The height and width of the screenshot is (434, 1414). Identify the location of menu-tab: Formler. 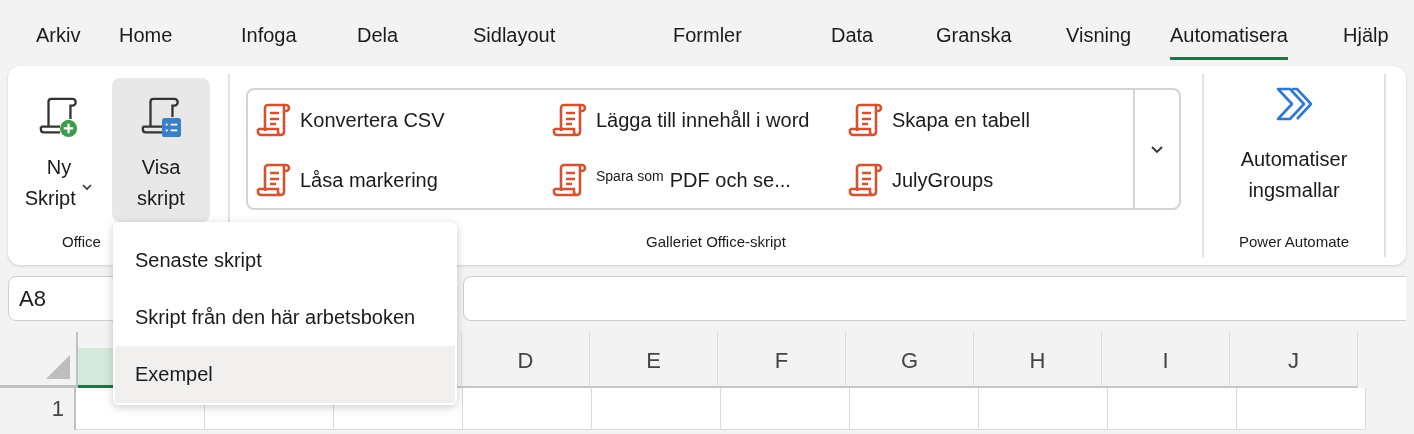
(707, 40).